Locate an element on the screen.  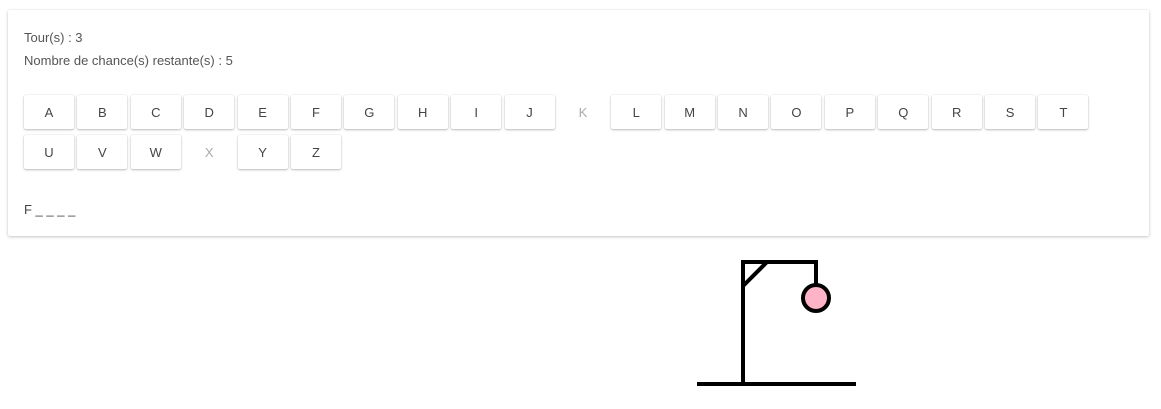
key-i: I is located at coordinates (476, 112).